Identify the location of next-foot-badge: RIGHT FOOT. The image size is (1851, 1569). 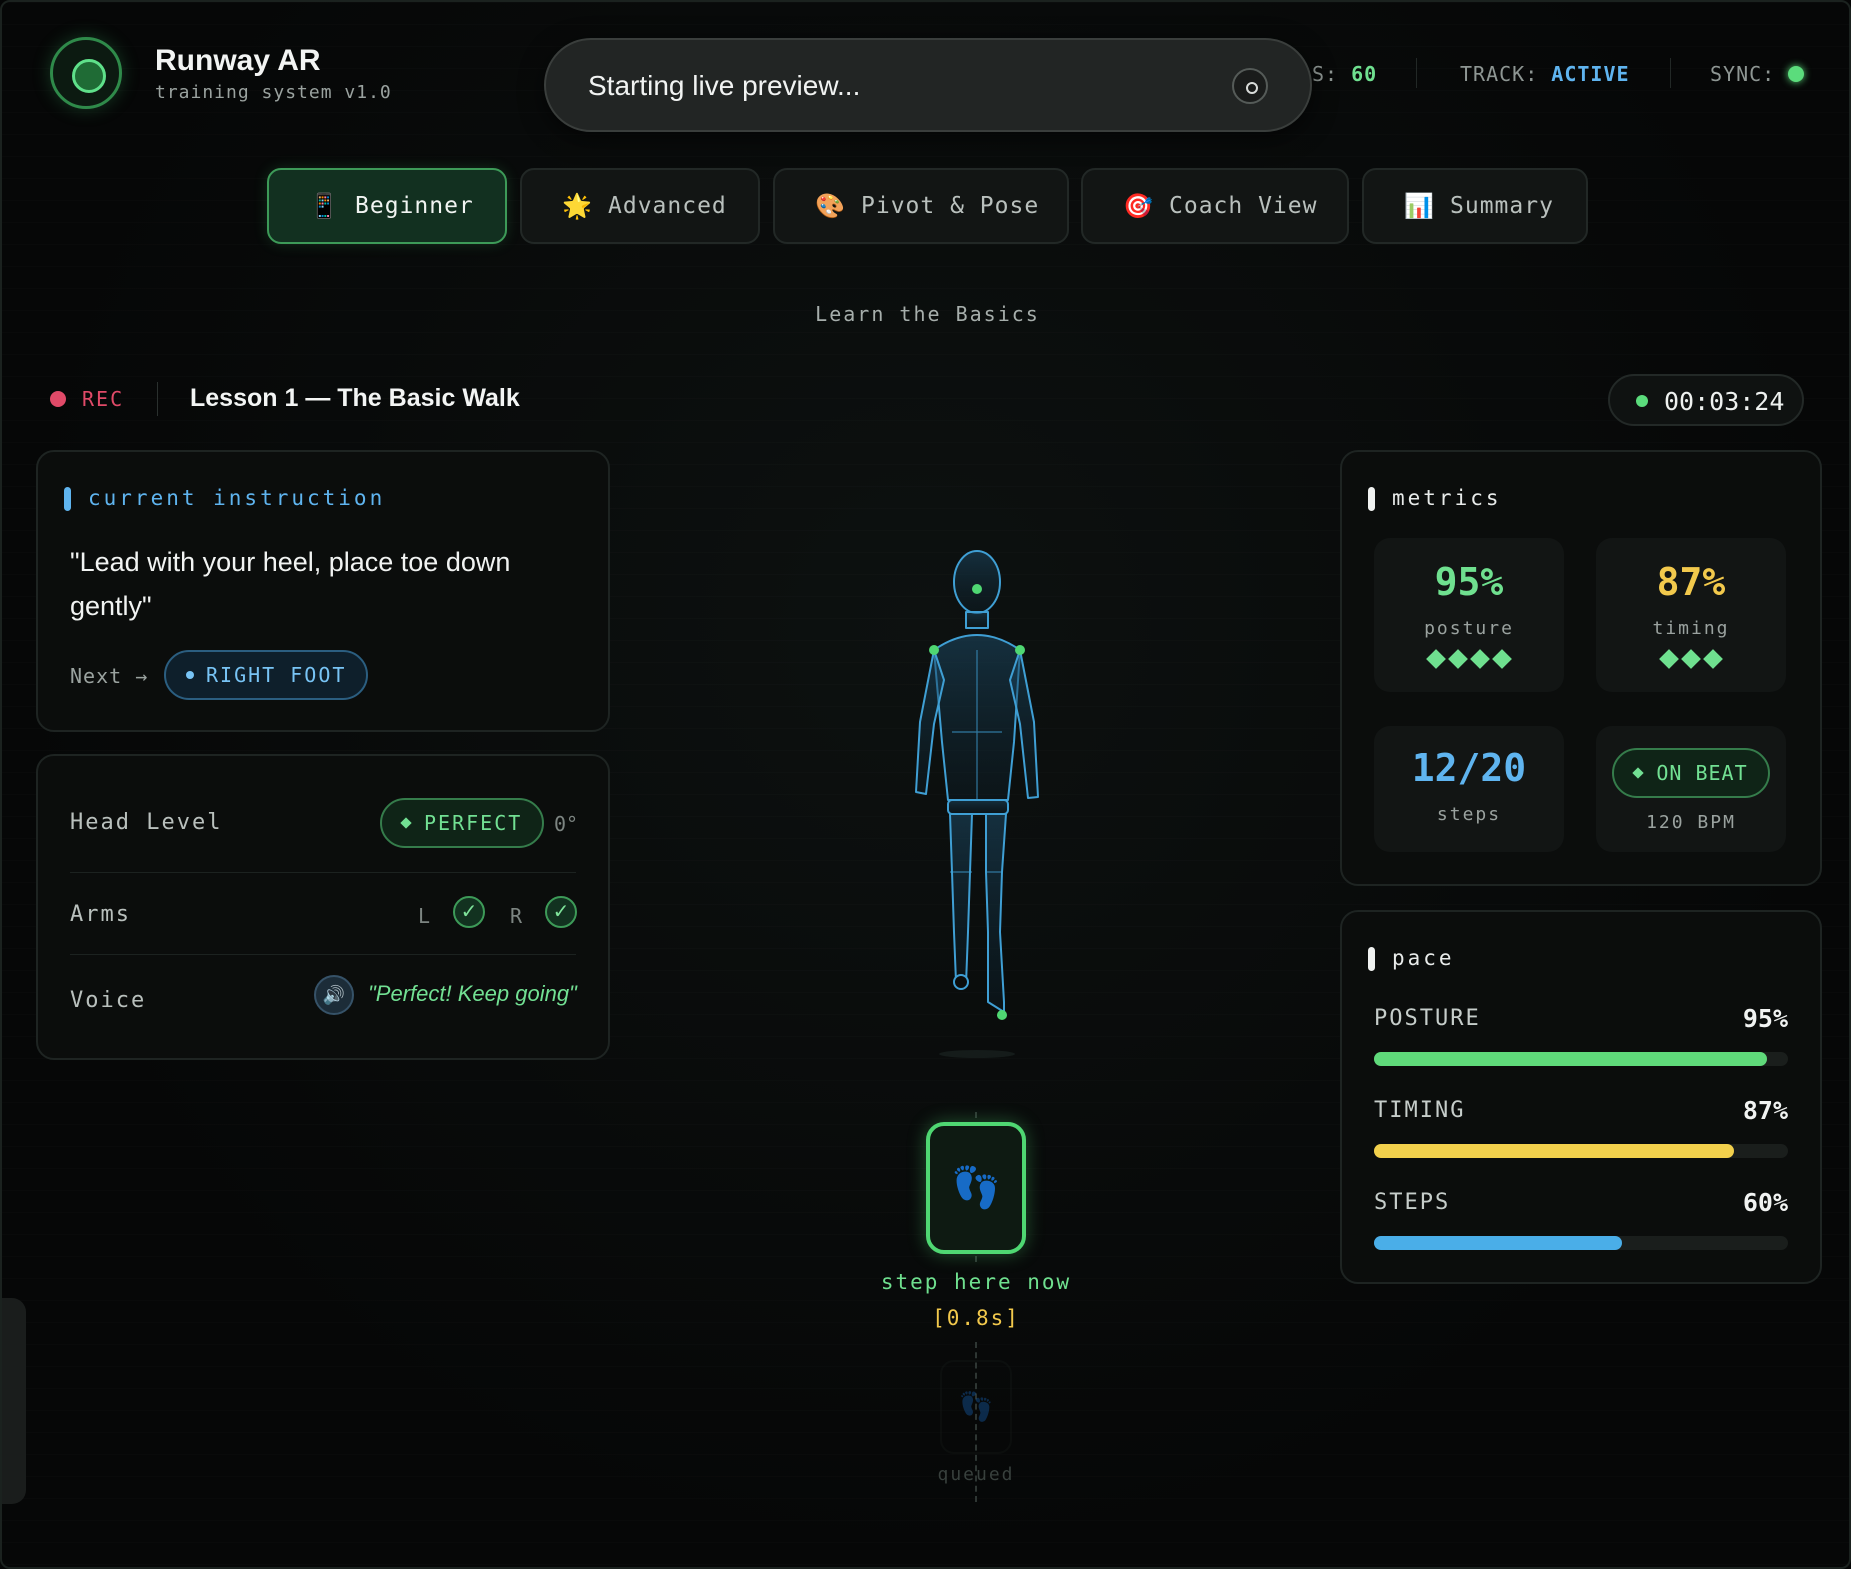
(266, 675).